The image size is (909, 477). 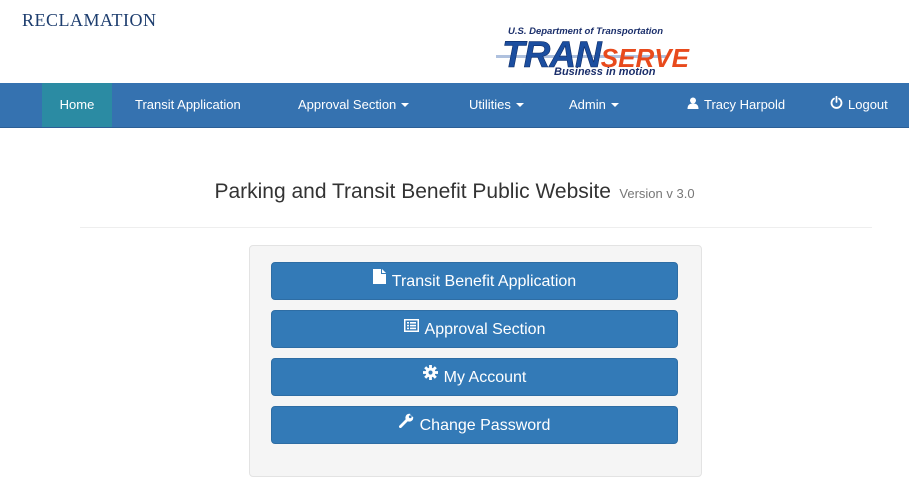 I want to click on my-account-label: My Account, so click(x=485, y=378).